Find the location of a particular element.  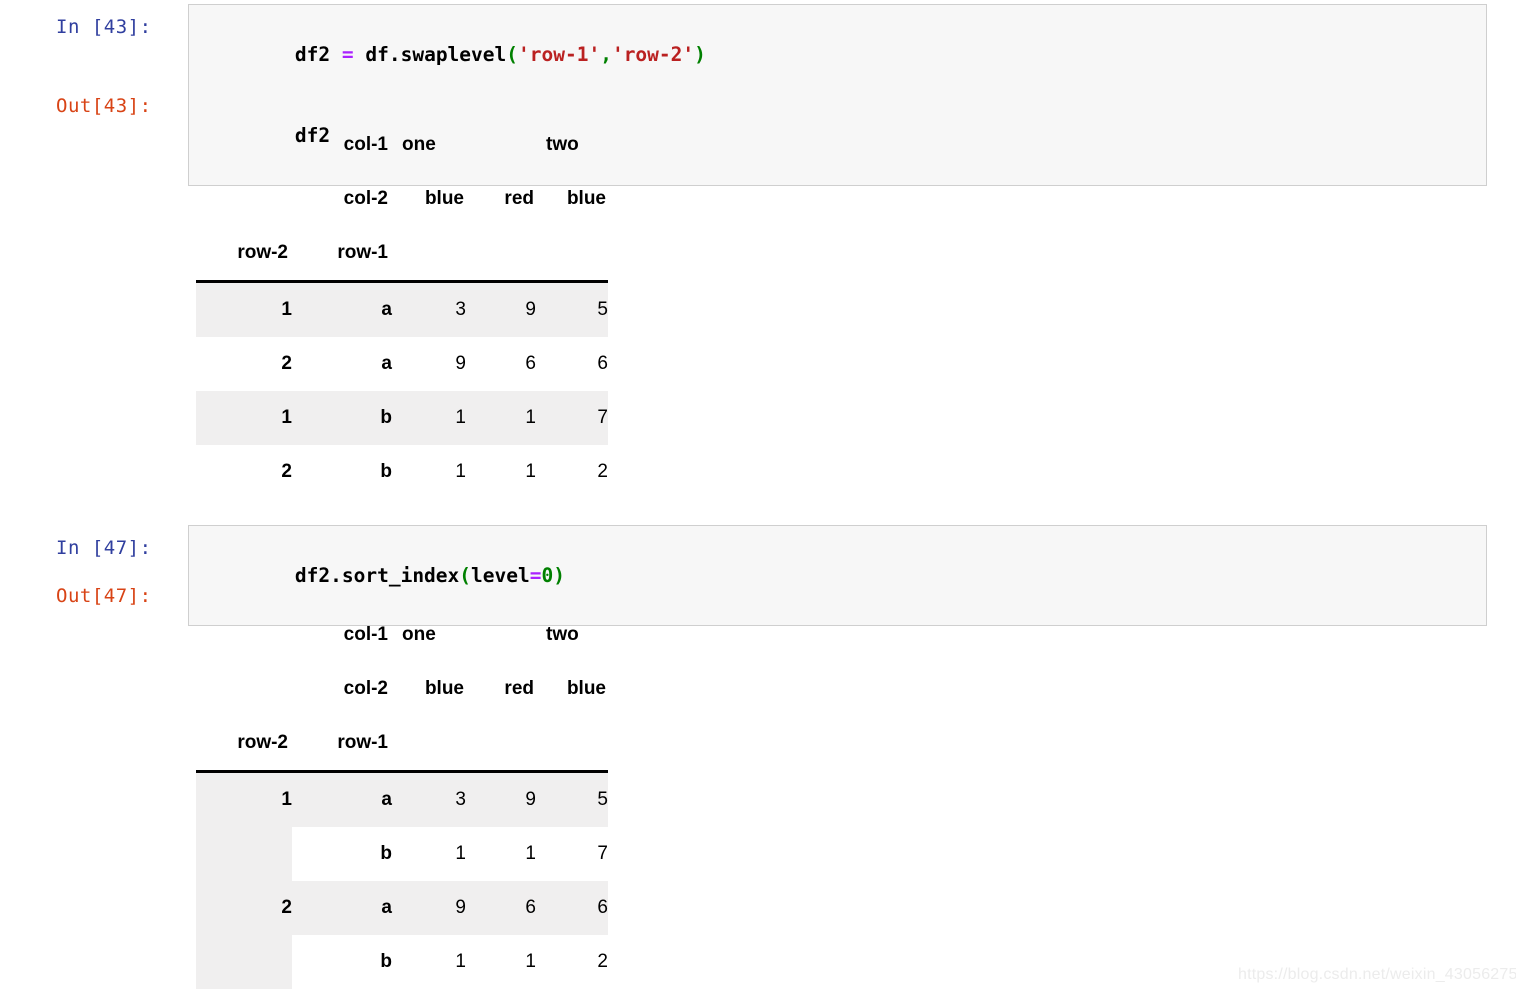

input-prompt-47: In [47]: is located at coordinates (118, 548).